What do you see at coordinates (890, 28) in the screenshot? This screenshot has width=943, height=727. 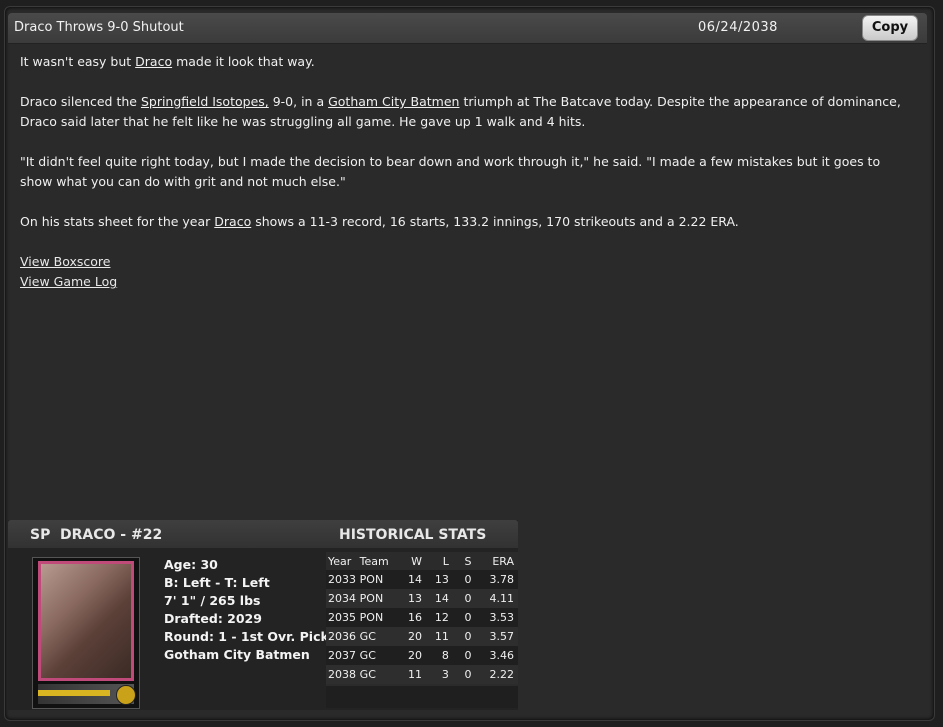 I see `copy-button: Copy` at bounding box center [890, 28].